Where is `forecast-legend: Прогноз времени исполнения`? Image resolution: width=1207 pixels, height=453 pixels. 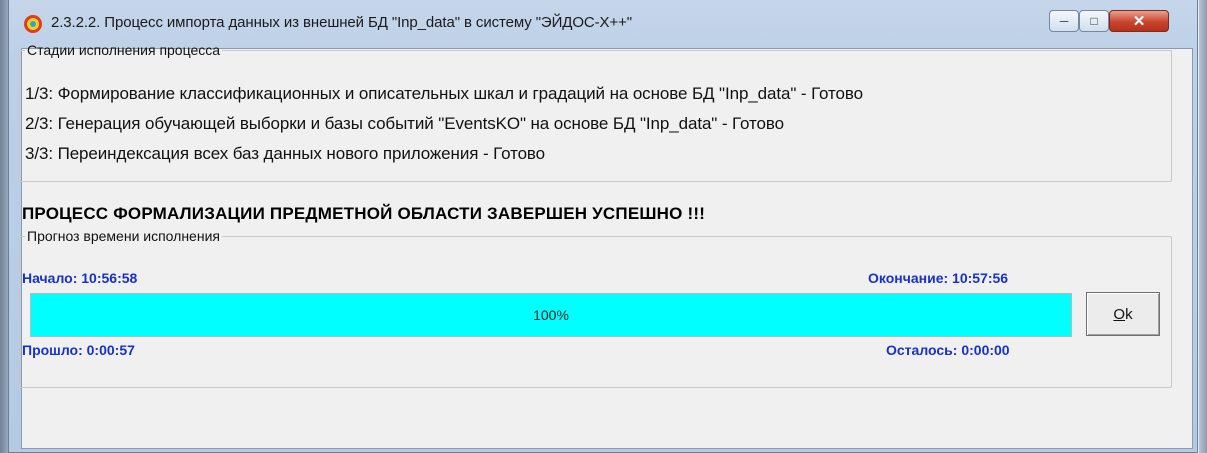
forecast-legend: Прогноз времени исполнения is located at coordinates (123, 236).